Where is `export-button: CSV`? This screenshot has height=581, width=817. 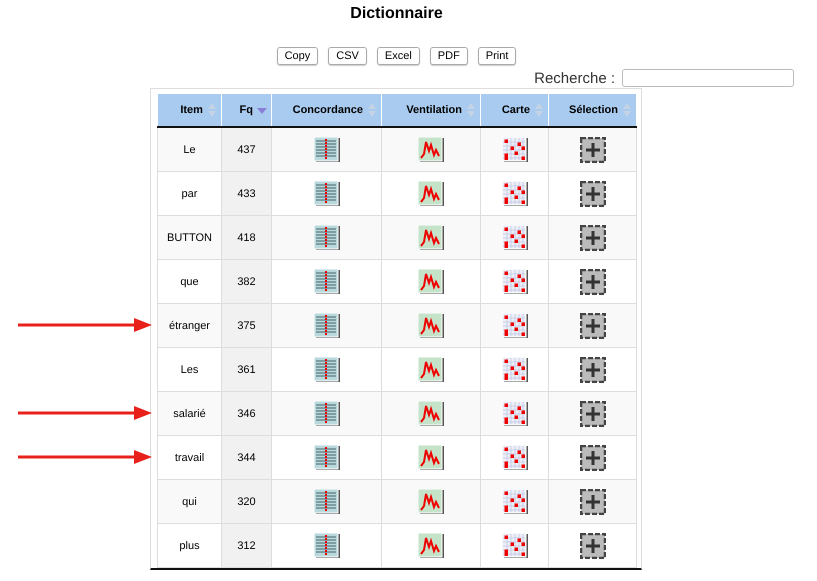 export-button: CSV is located at coordinates (347, 56).